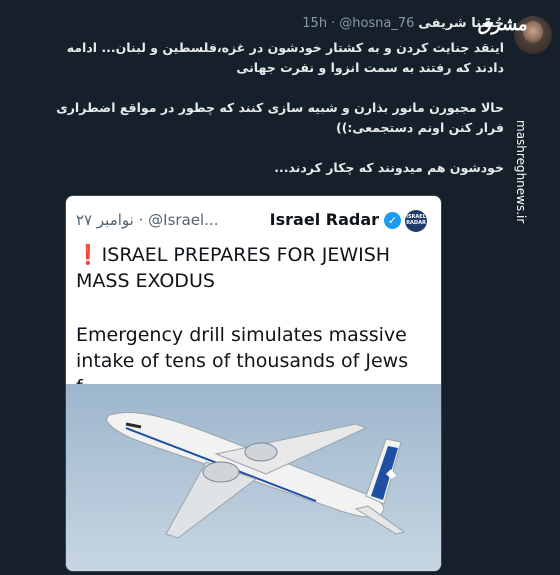 The width and height of the screenshot is (560, 575). What do you see at coordinates (416, 221) in the screenshot?
I see `israel-radar-avatar-icon: ISRAEL RADAR` at bounding box center [416, 221].